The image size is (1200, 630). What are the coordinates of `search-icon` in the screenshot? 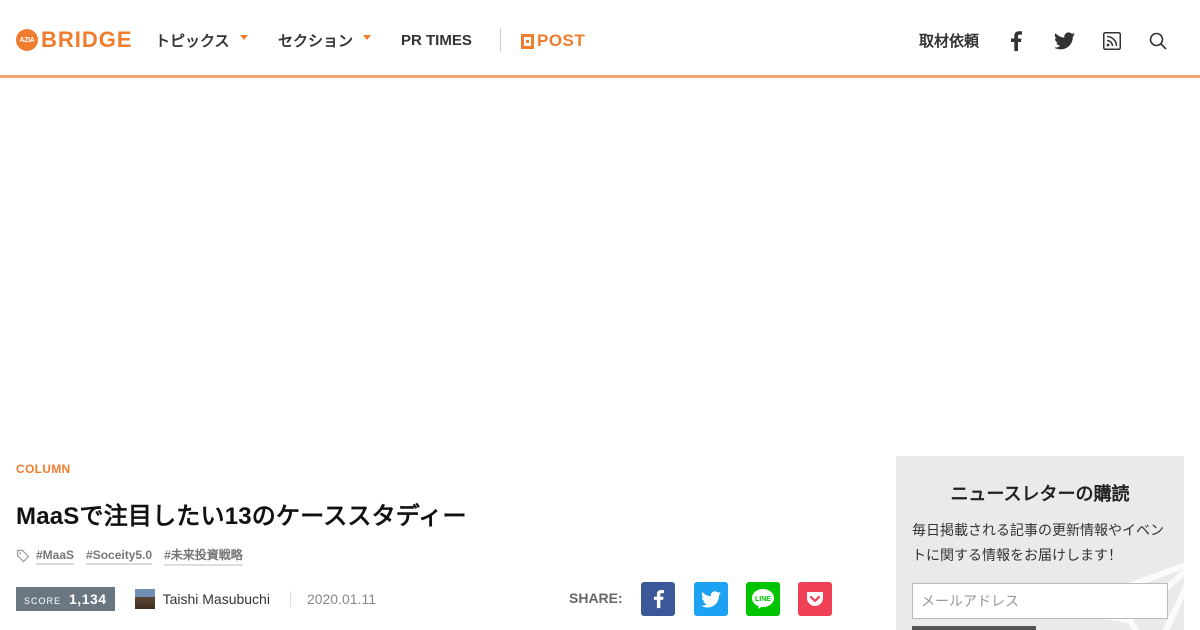 It's located at (1158, 41).